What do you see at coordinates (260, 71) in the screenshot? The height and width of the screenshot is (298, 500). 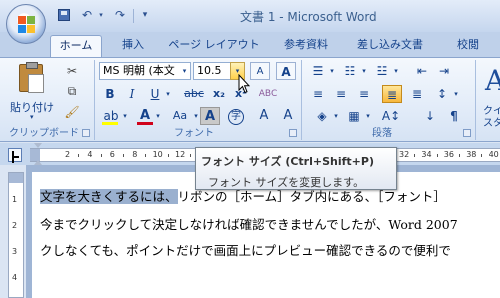 I see `grow-font-button: A` at bounding box center [260, 71].